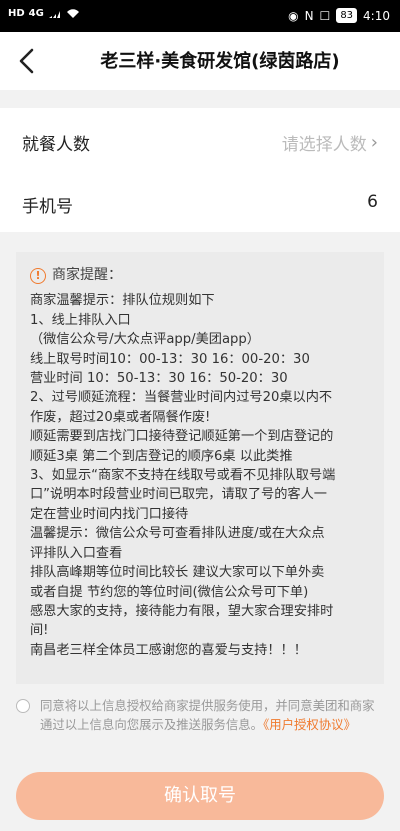 The image size is (400, 831). I want to click on eye-icon: ◉, so click(293, 15).